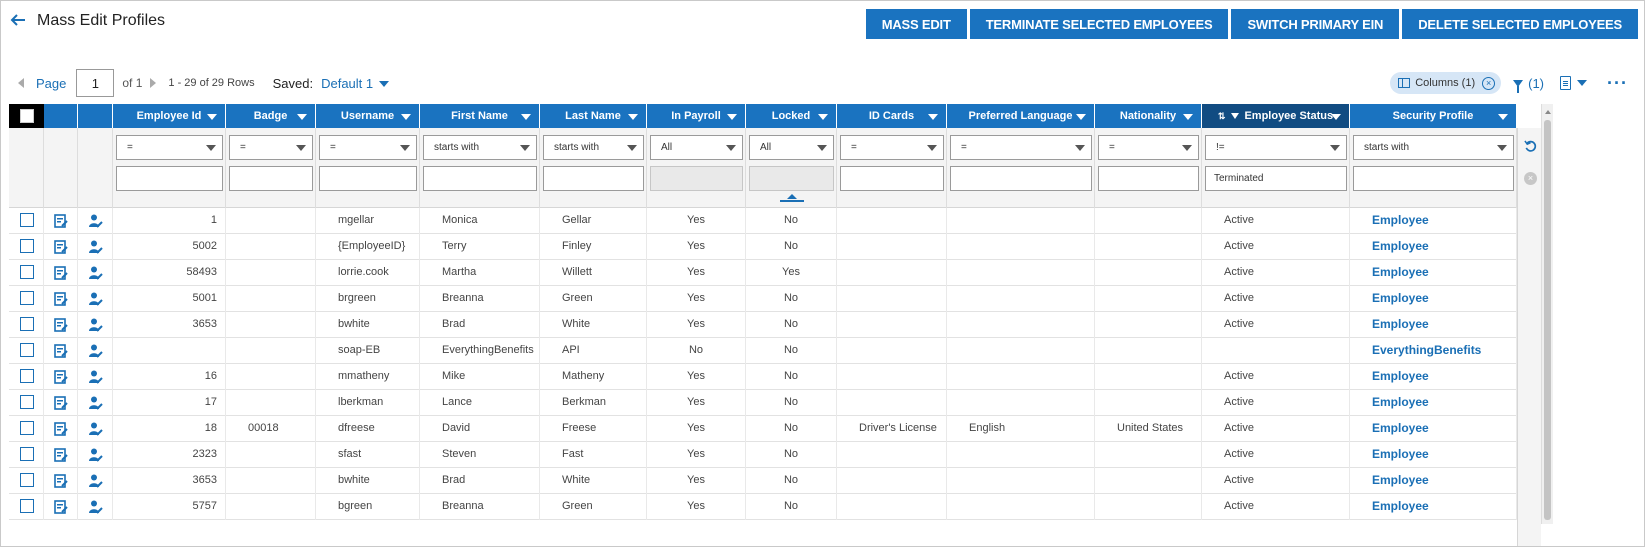  I want to click on column-header-locked: Locked, so click(791, 116).